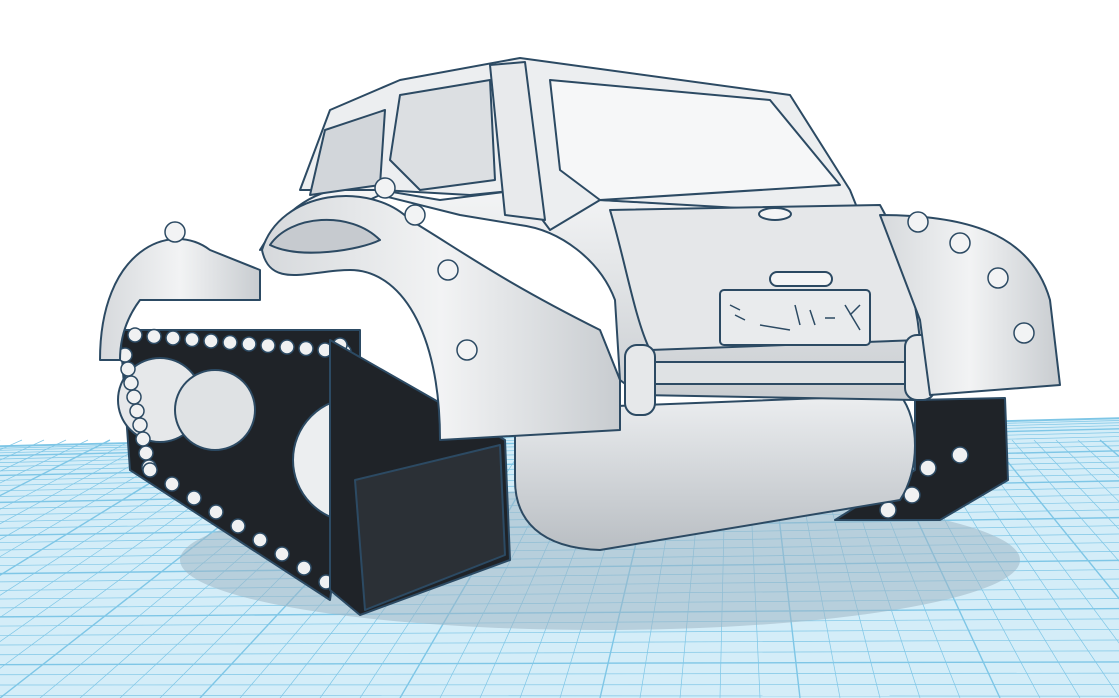  What do you see at coordinates (775, 214) in the screenshot?
I see `trunk-emblem` at bounding box center [775, 214].